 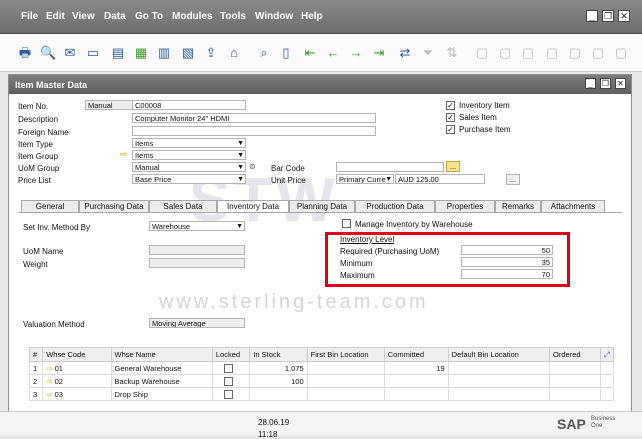 I want to click on tab-attachments: Attachments, so click(x=573, y=206).